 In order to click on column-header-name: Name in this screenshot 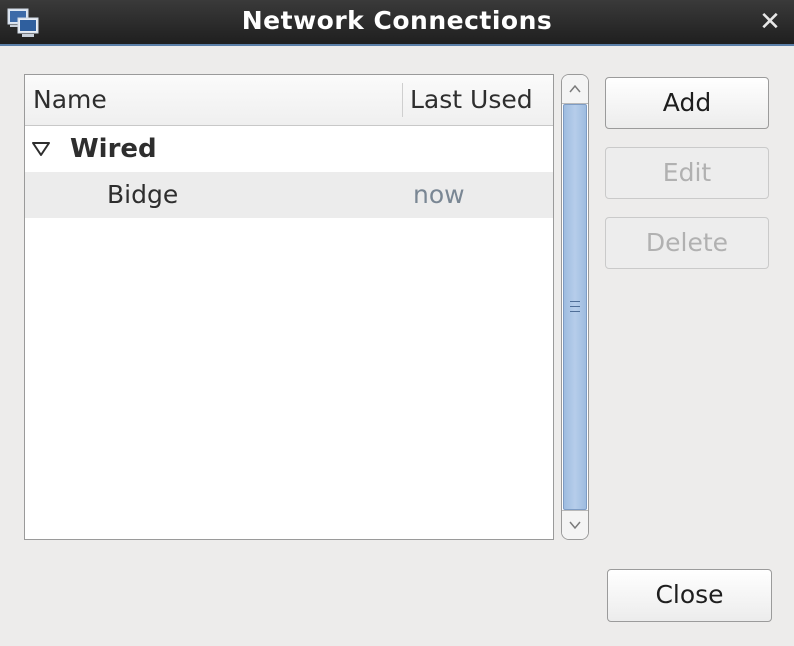, I will do `click(213, 100)`.